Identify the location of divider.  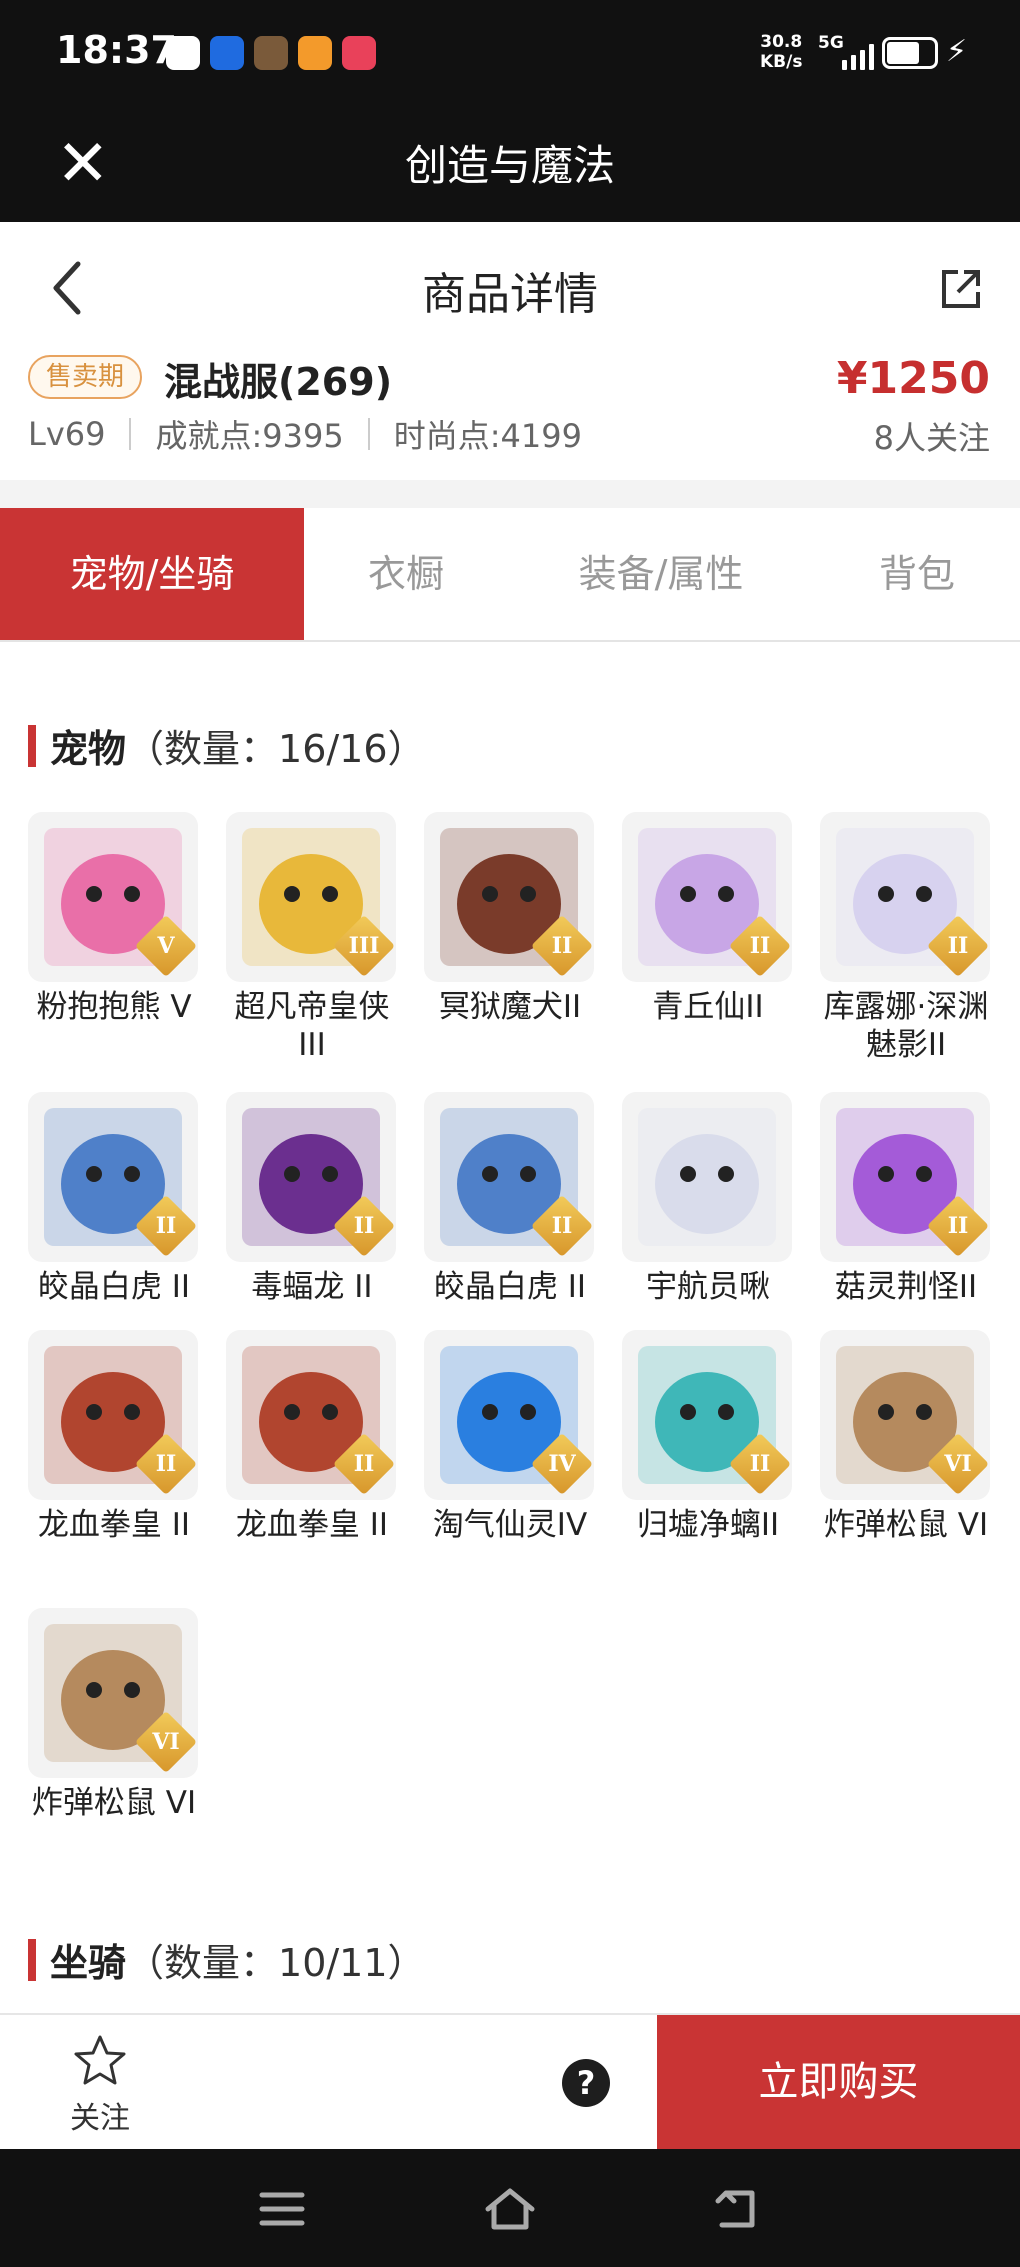
(368, 434).